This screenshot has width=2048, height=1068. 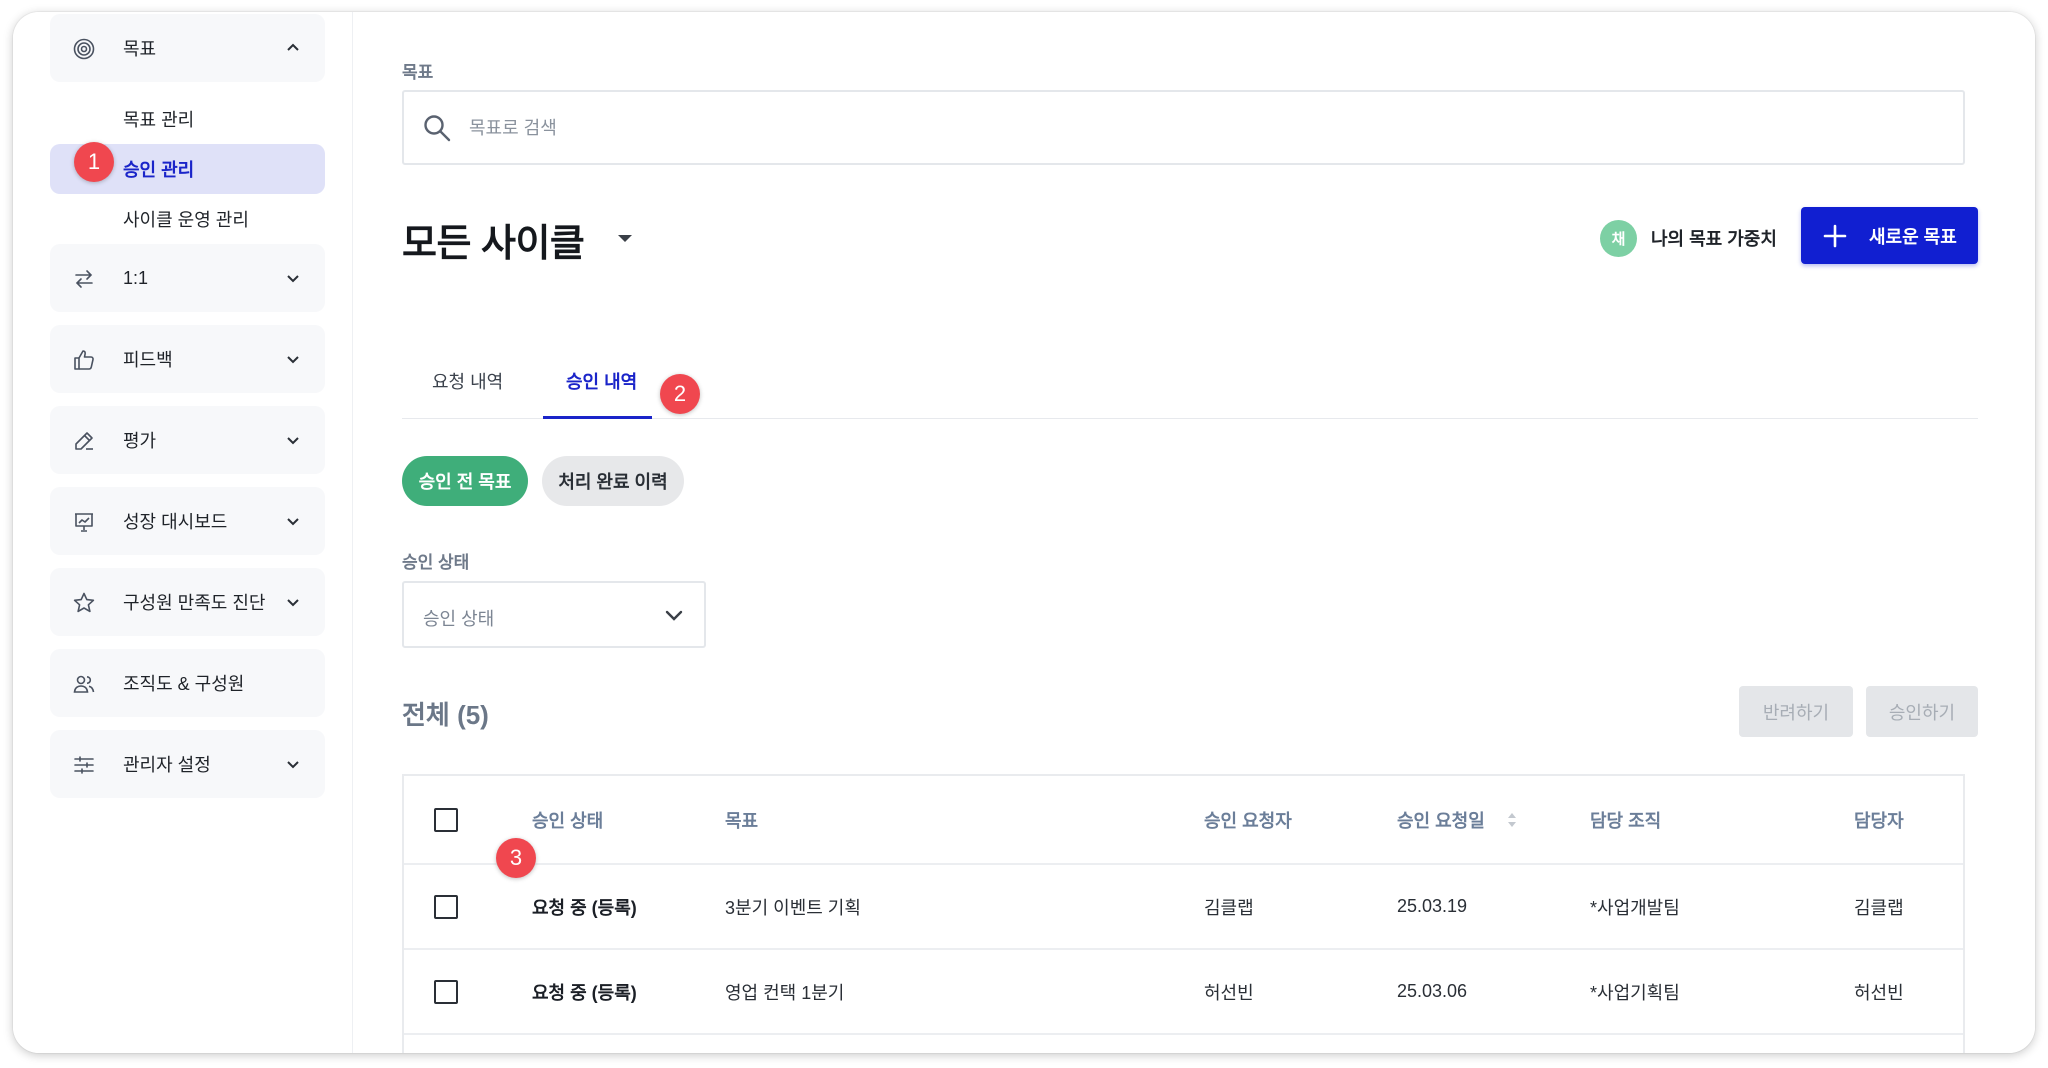 I want to click on reject-button: 반려하기, so click(x=1796, y=711).